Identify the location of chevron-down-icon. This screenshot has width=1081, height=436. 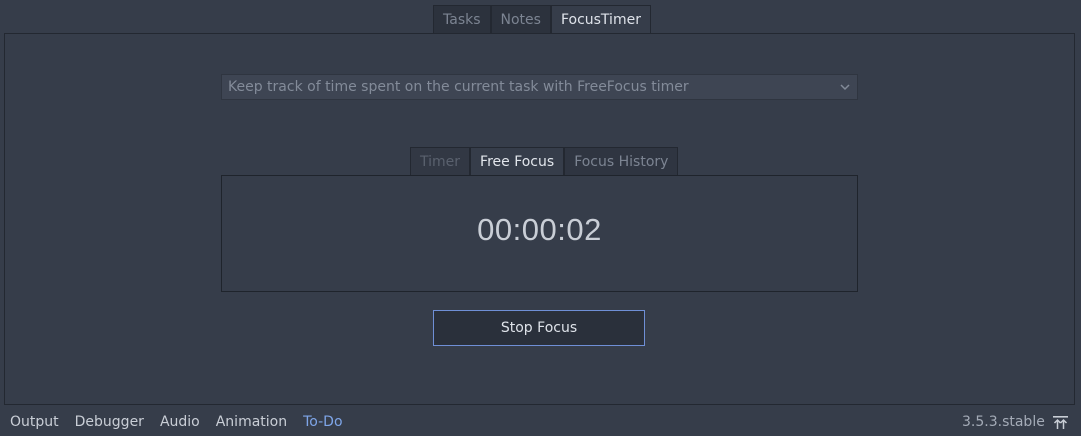
(845, 87).